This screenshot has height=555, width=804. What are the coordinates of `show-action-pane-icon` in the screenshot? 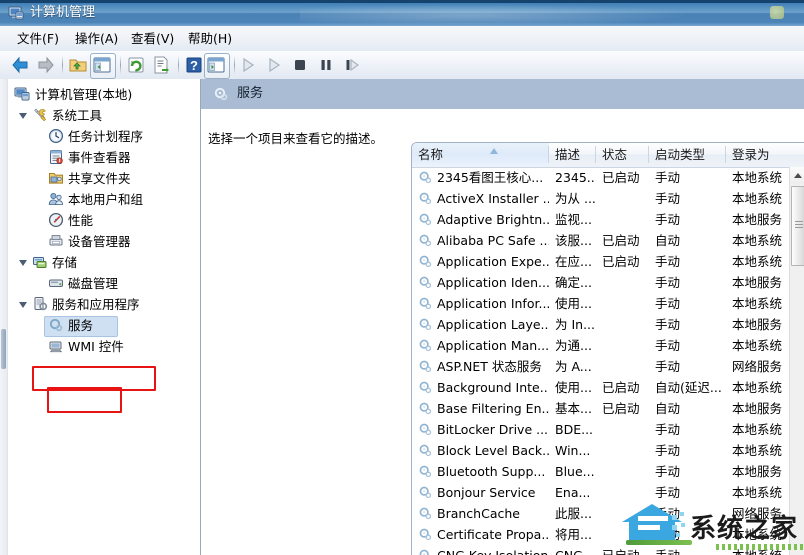 It's located at (216, 65).